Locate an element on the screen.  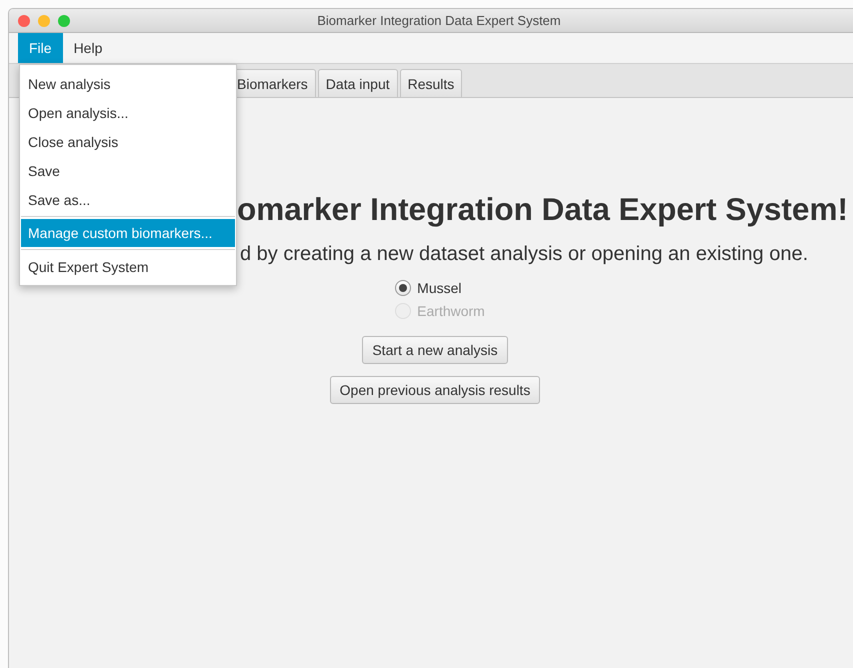
close-button is located at coordinates (24, 20).